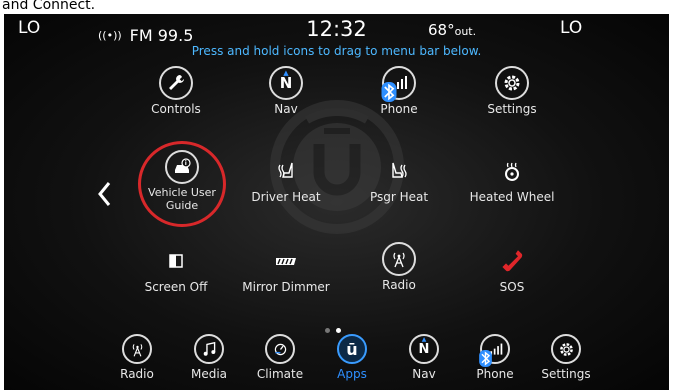  Describe the element at coordinates (352, 349) in the screenshot. I see `uconnect-icon: ū` at that location.